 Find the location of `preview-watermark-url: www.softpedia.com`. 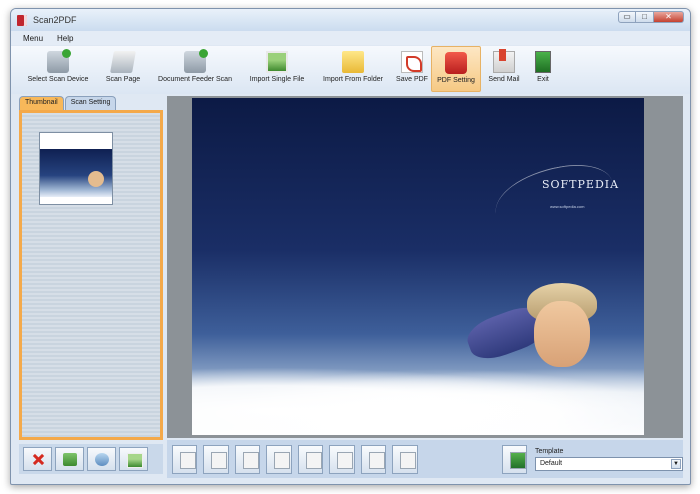

preview-watermark-url: www.softpedia.com is located at coordinates (567, 206).